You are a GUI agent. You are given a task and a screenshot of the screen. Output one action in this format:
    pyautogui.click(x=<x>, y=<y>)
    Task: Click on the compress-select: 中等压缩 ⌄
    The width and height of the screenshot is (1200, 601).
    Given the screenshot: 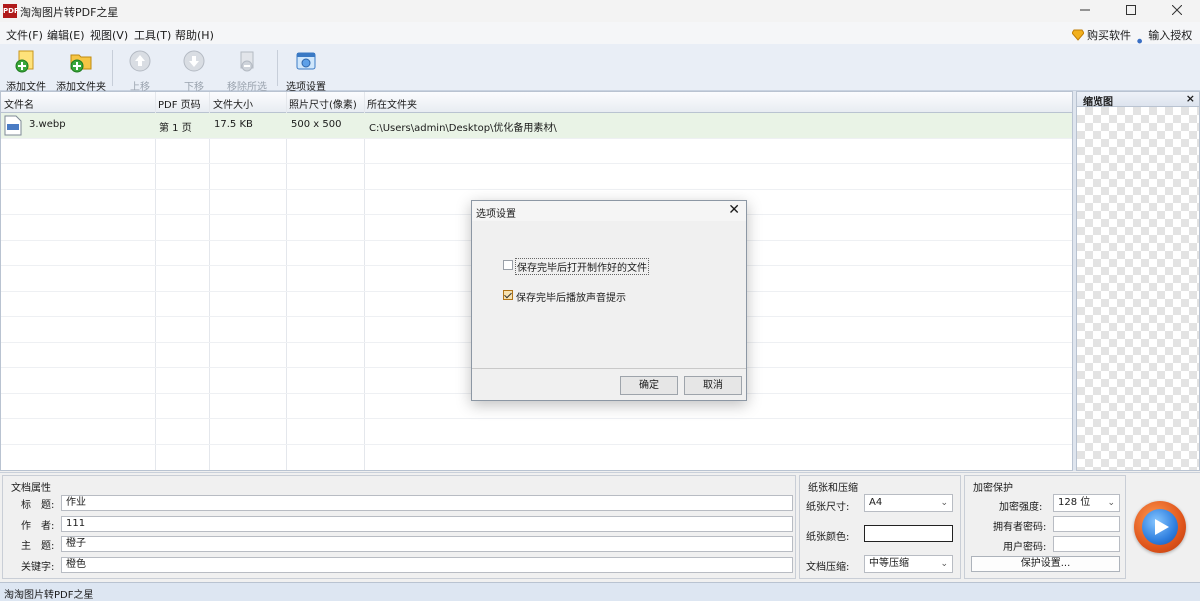 What is the action you would take?
    pyautogui.click(x=908, y=564)
    